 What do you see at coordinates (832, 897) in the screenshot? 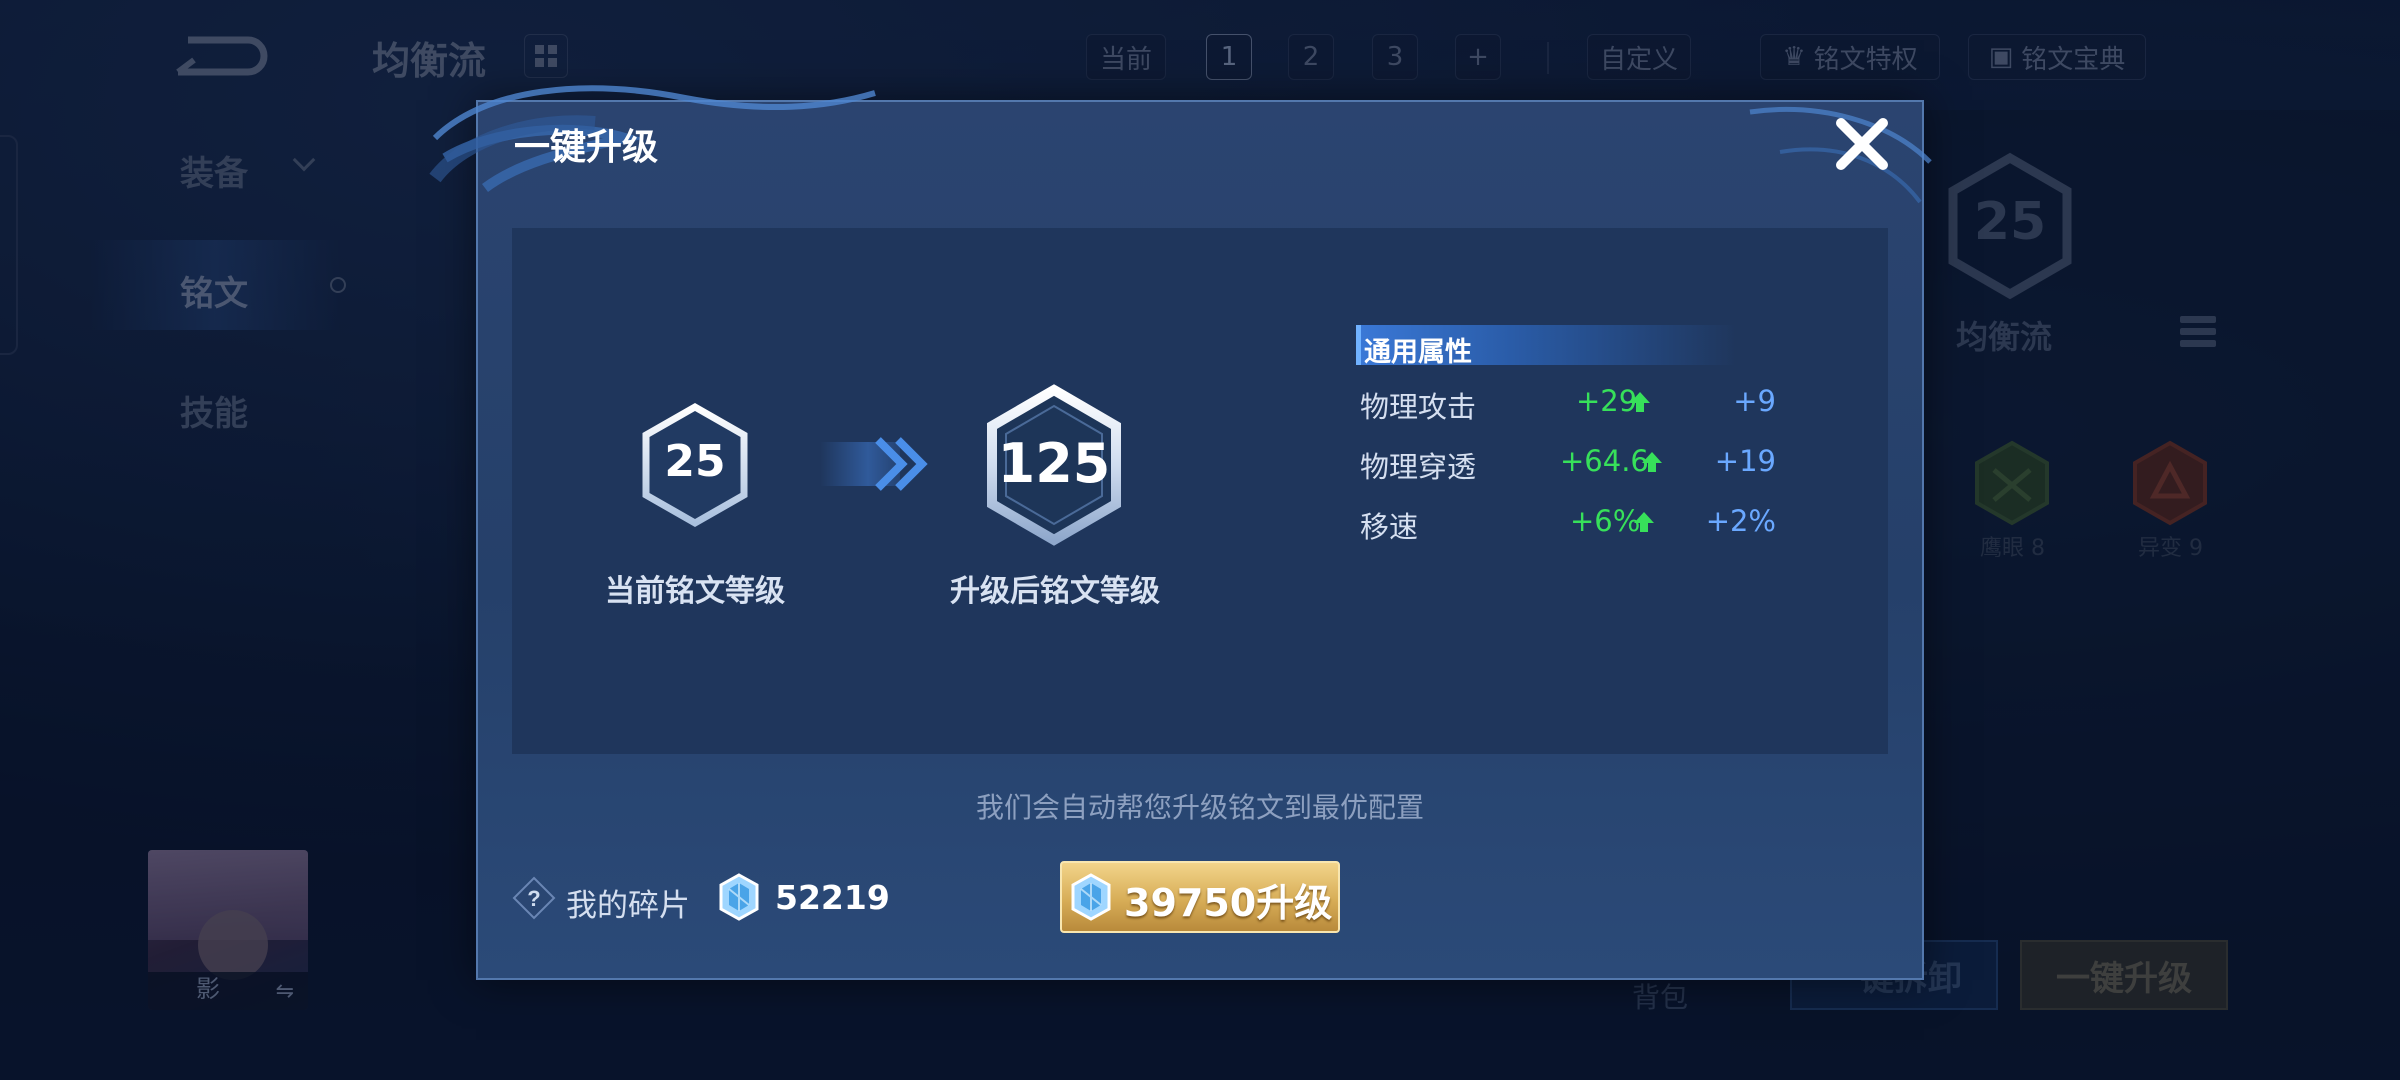
I see `my-shards-value: 52219` at bounding box center [832, 897].